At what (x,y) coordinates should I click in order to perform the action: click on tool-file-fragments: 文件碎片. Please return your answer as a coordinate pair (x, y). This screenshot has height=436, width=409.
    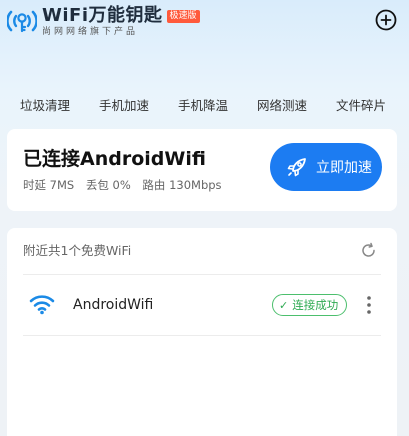
    Looking at the image, I should click on (361, 106).